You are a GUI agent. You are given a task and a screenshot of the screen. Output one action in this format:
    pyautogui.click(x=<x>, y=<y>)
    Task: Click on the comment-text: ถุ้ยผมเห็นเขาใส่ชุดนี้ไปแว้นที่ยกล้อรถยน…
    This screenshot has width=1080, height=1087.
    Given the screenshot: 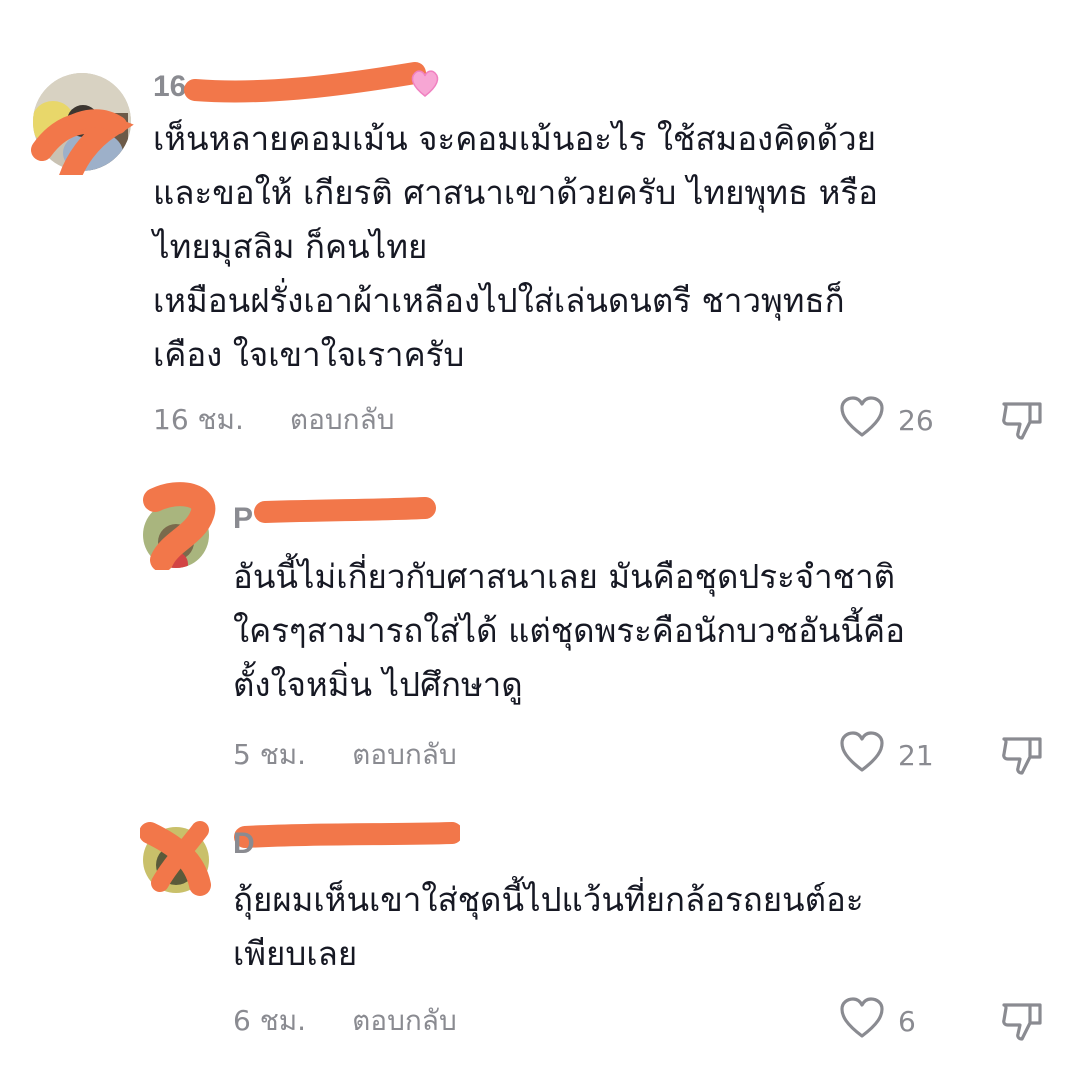 What is the action you would take?
    pyautogui.click(x=548, y=926)
    